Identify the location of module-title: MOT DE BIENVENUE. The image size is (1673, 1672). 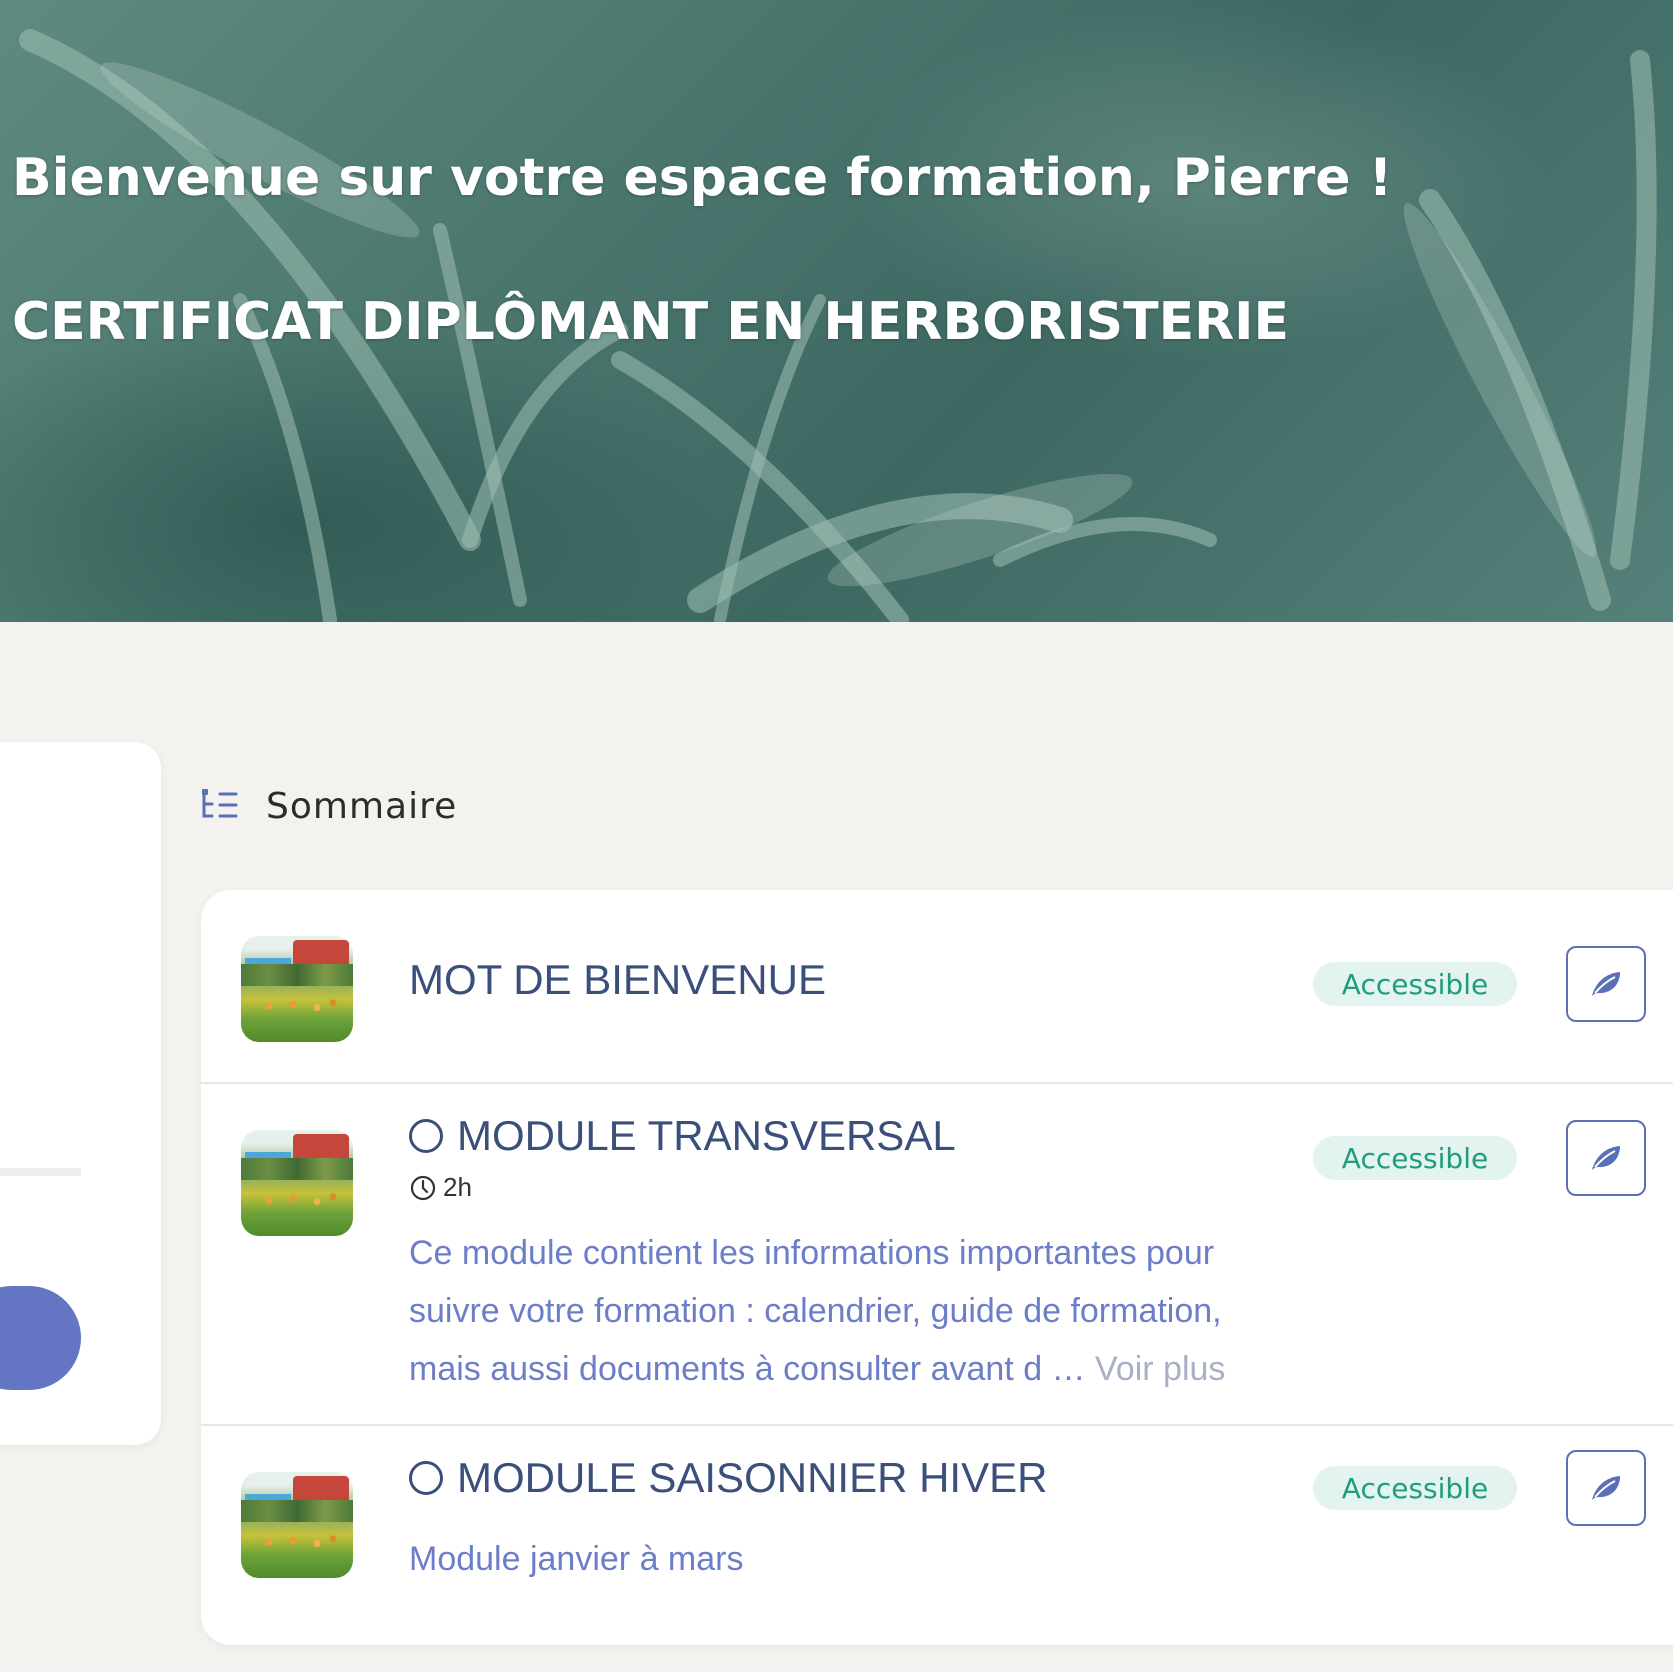
(617, 980).